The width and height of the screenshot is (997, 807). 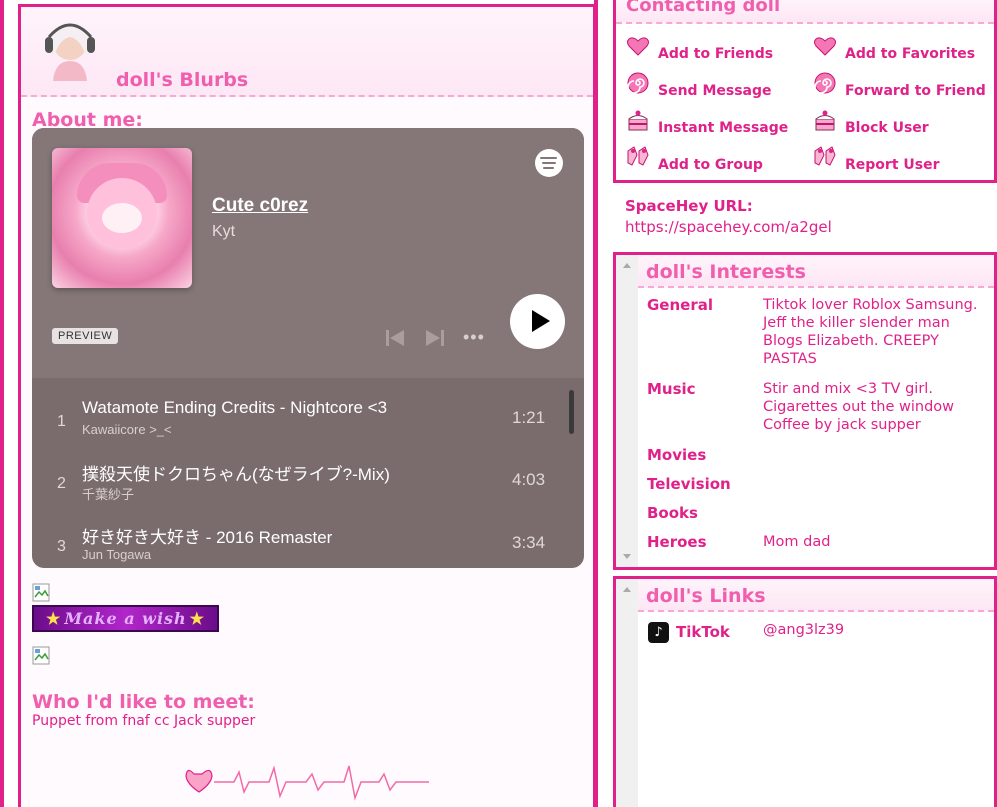 What do you see at coordinates (529, 417) in the screenshot?
I see `track-duration: 1:21` at bounding box center [529, 417].